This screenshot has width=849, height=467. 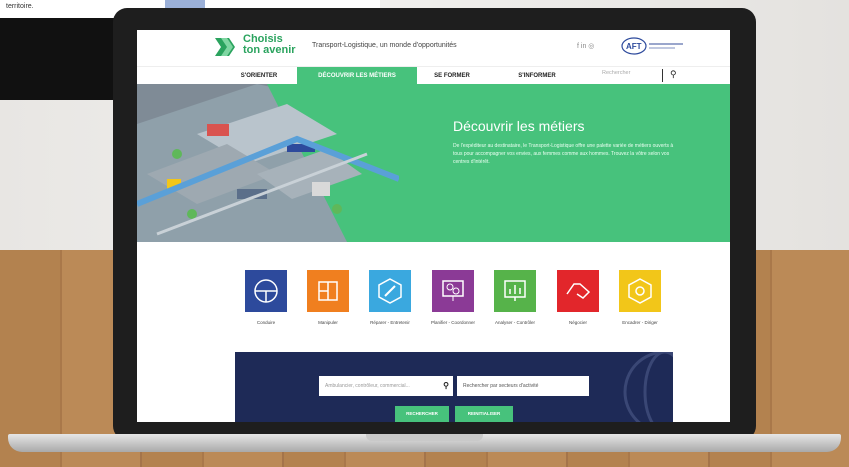 I want to click on isometric-city-illustration, so click(x=268, y=163).